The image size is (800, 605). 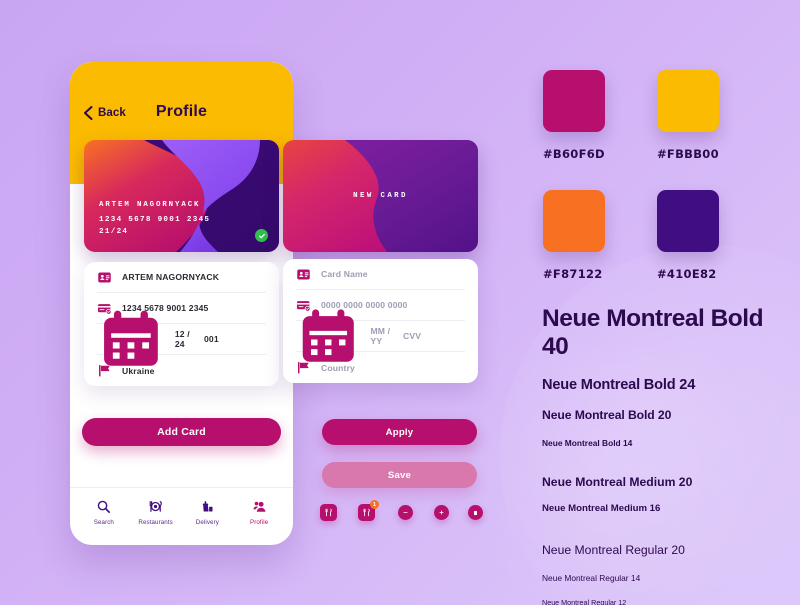 What do you see at coordinates (181, 432) in the screenshot?
I see `add-card-button: Add Card` at bounding box center [181, 432].